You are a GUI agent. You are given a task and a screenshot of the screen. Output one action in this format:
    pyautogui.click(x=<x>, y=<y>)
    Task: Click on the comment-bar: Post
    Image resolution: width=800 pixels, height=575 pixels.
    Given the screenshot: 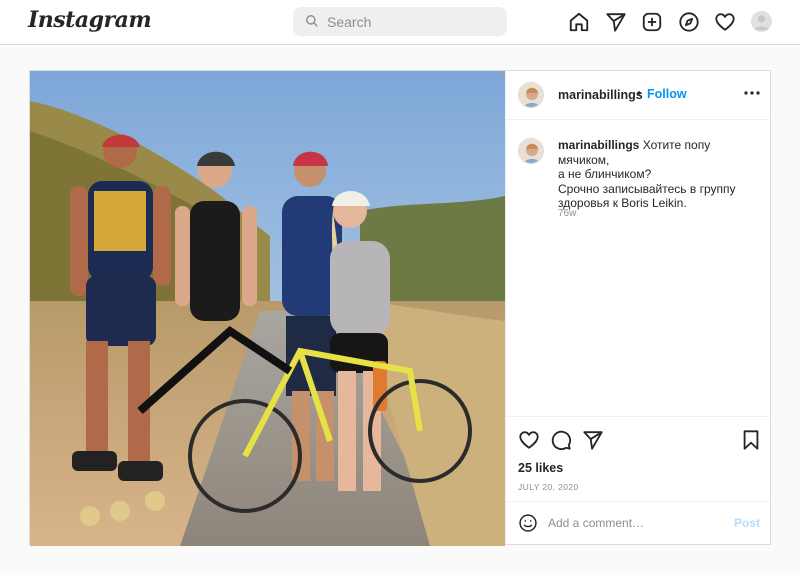 What is the action you would take?
    pyautogui.click(x=639, y=522)
    